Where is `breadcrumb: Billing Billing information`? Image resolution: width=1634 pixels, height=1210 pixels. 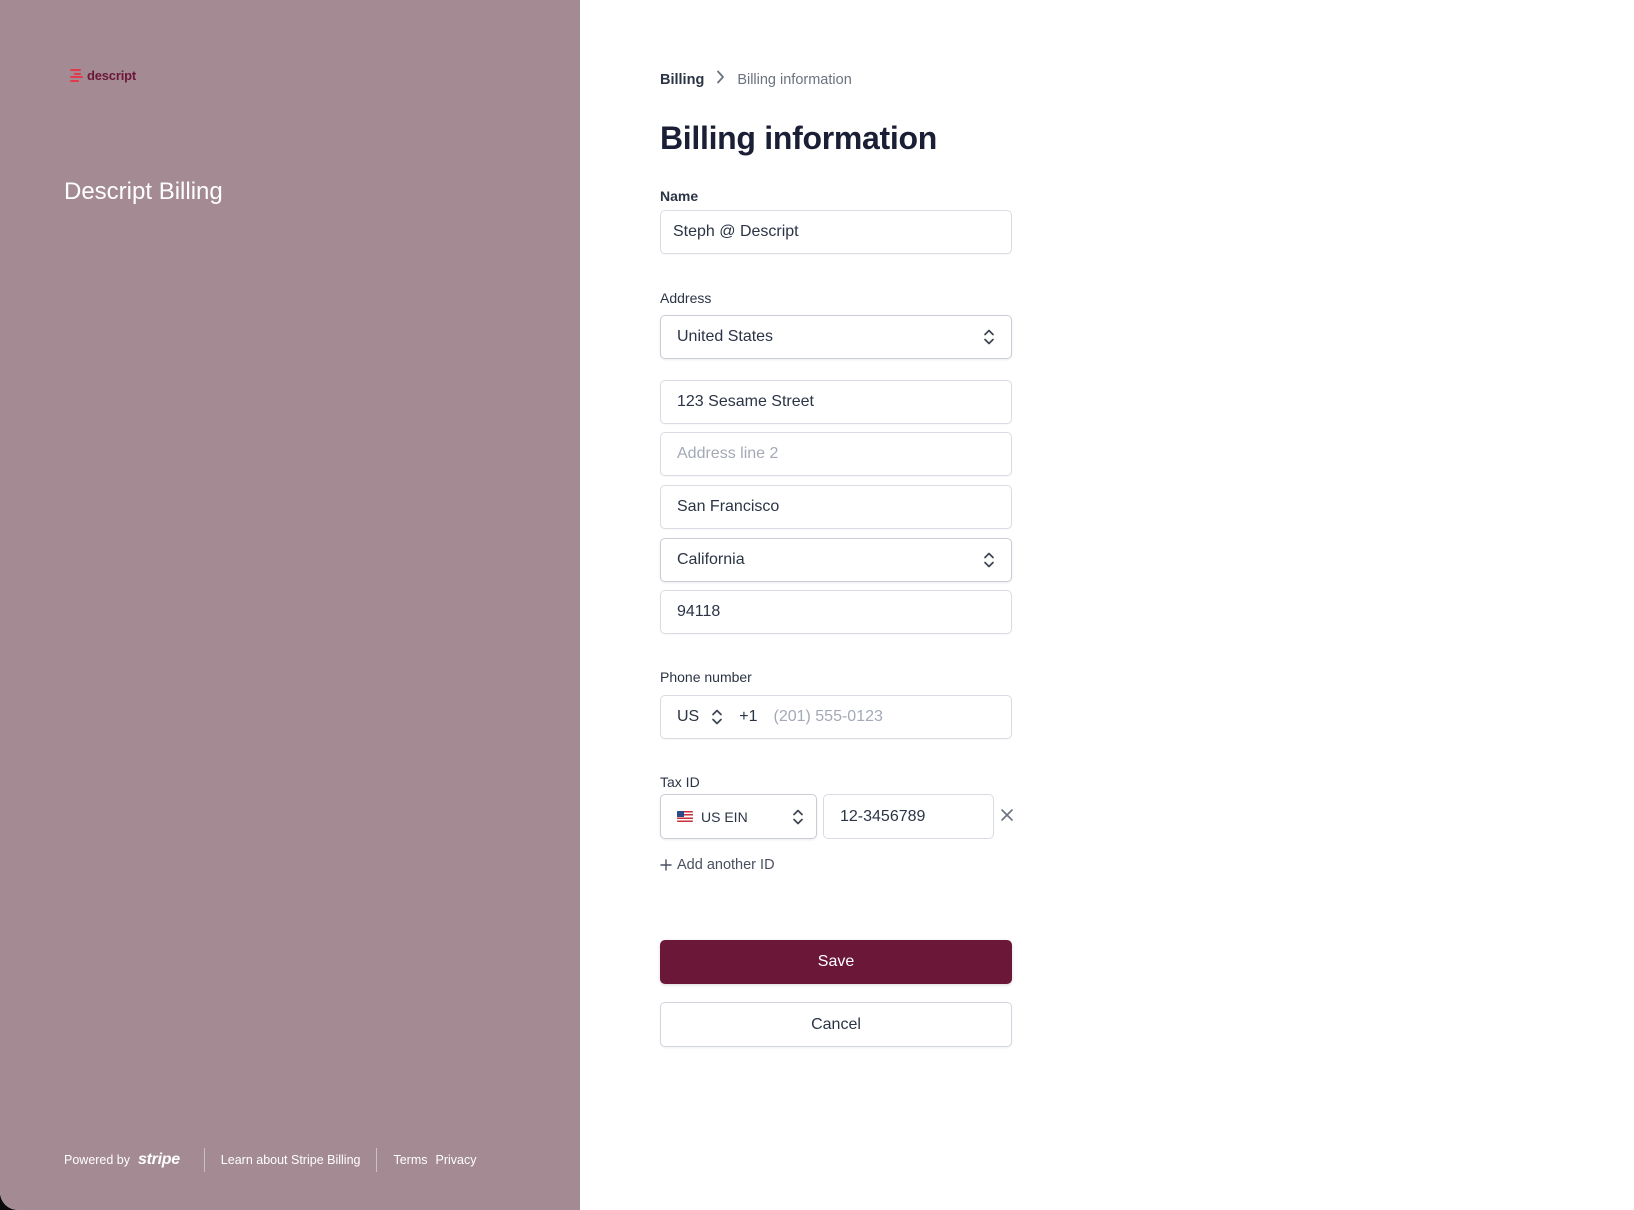
breadcrumb: Billing Billing information is located at coordinates (756, 79).